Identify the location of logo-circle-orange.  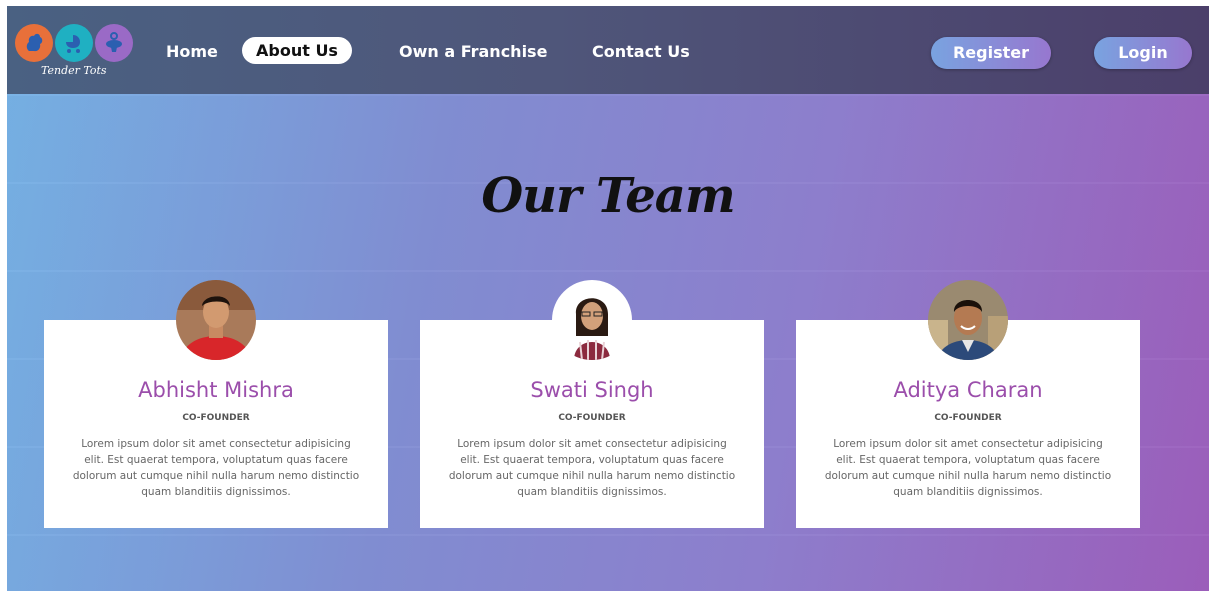
(34, 43).